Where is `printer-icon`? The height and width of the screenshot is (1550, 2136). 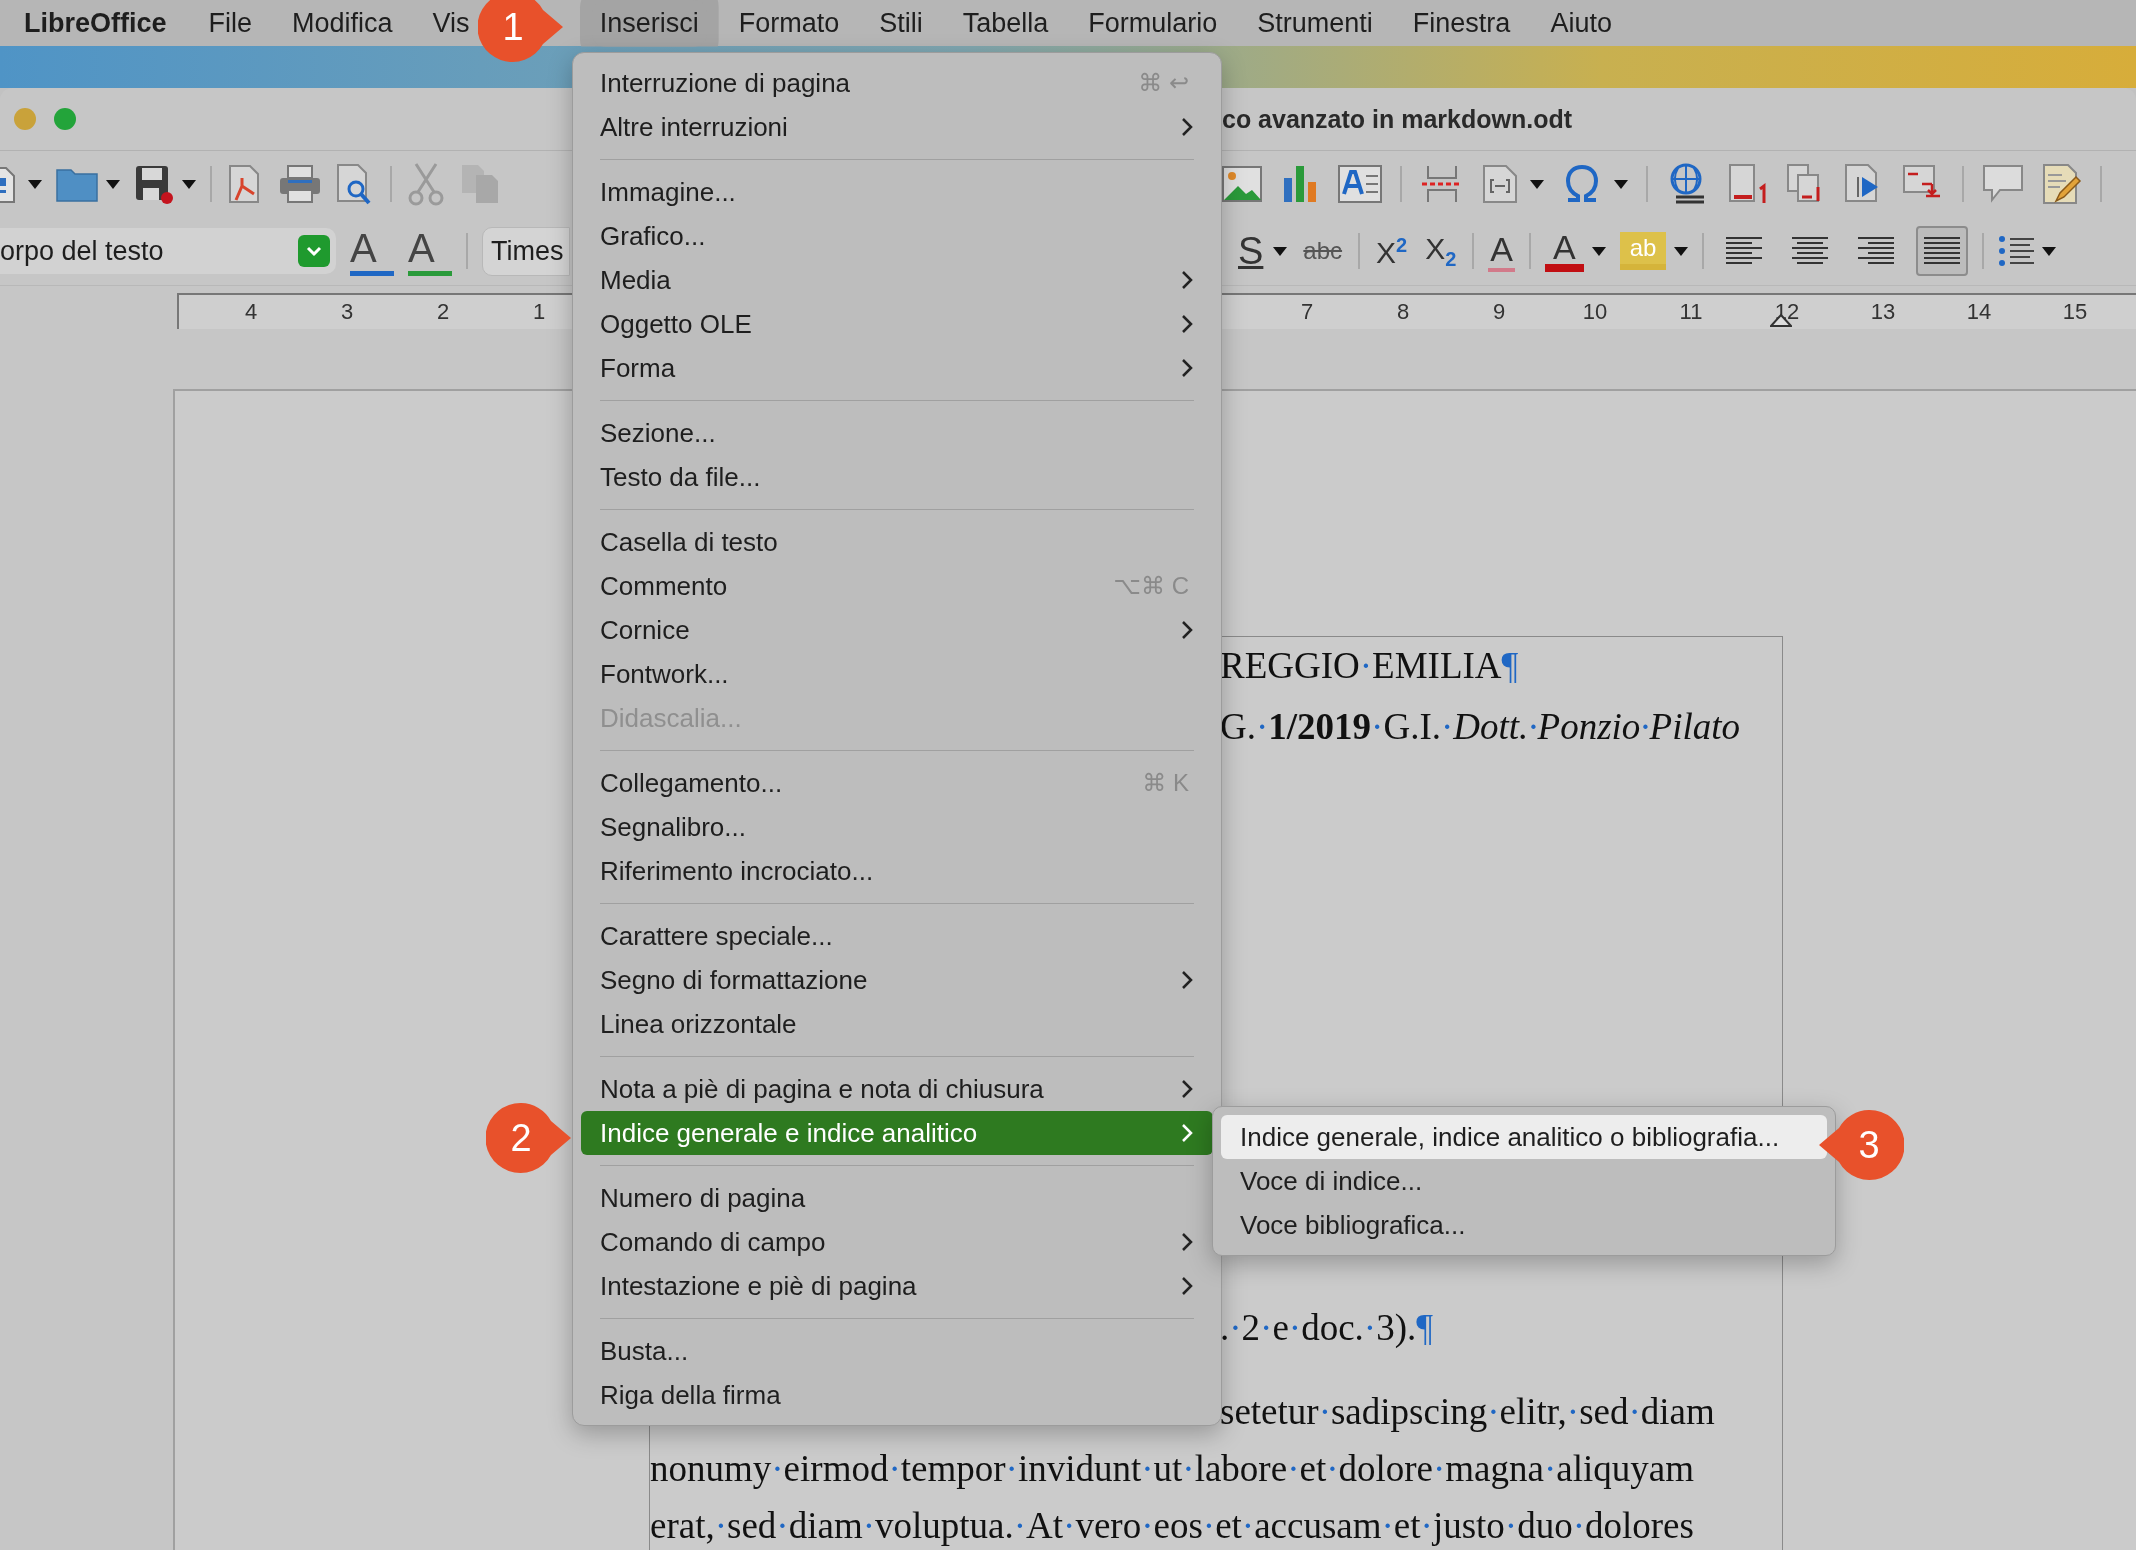
printer-icon is located at coordinates (300, 184).